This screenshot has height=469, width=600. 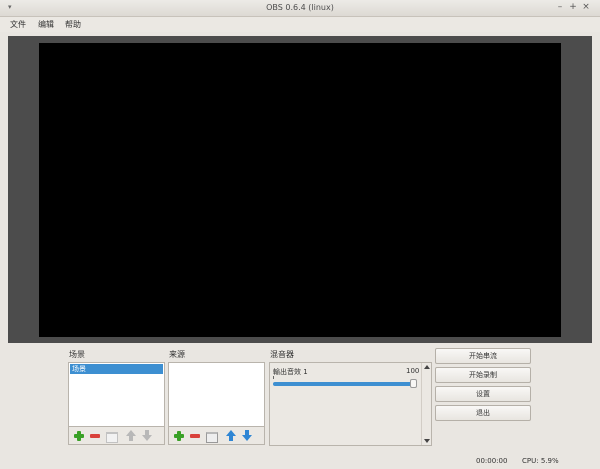 I want to click on close-icon: ×, so click(x=586, y=7).